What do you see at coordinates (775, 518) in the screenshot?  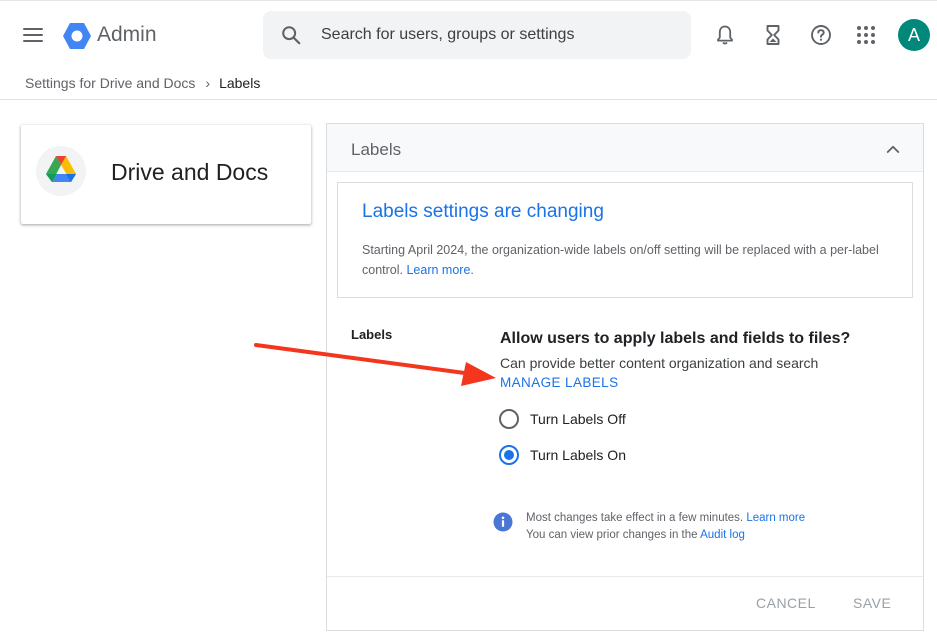 I see `info-learn-more-link: Learn more` at bounding box center [775, 518].